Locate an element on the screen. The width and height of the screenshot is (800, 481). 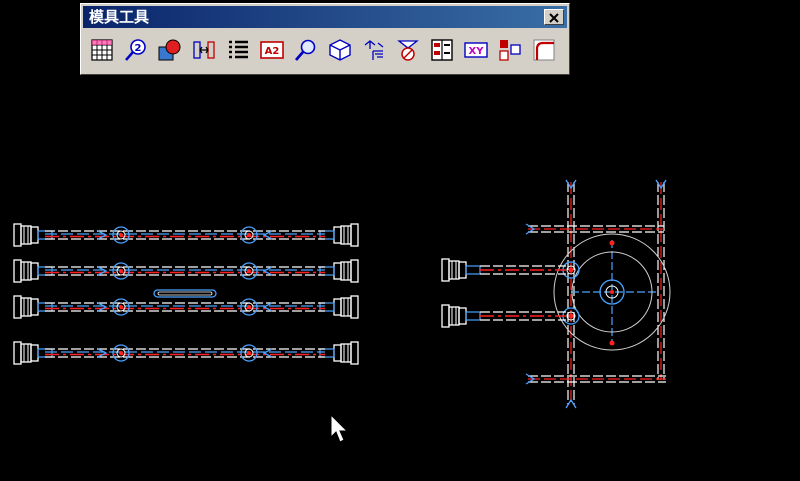
text-label-icon: A2 is located at coordinates (272, 50).